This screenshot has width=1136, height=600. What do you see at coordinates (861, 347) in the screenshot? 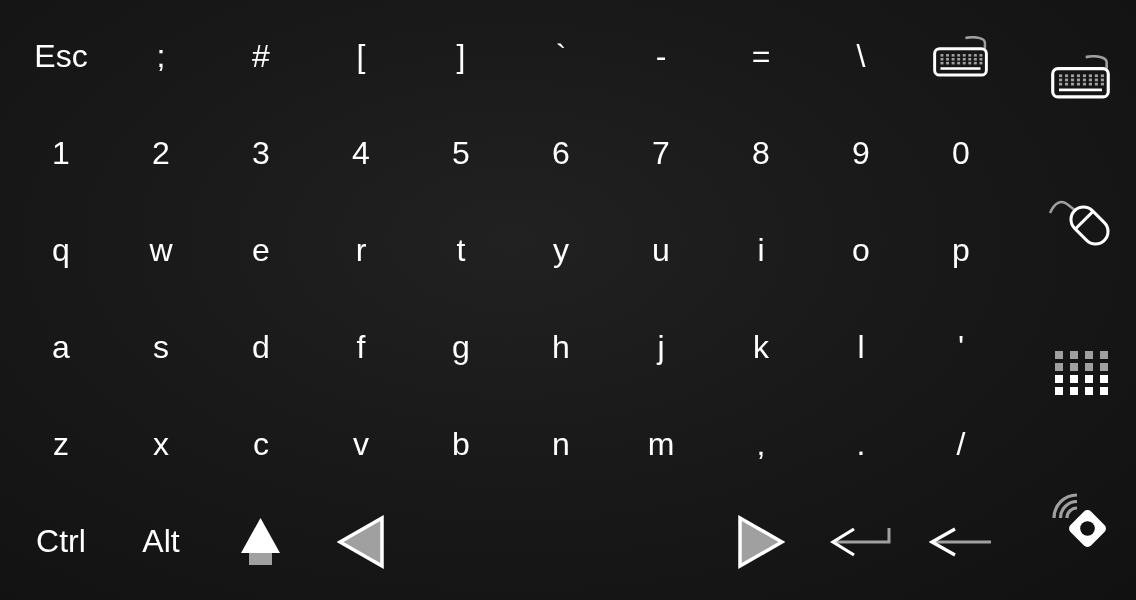
I see `keyboard-key: l` at bounding box center [861, 347].